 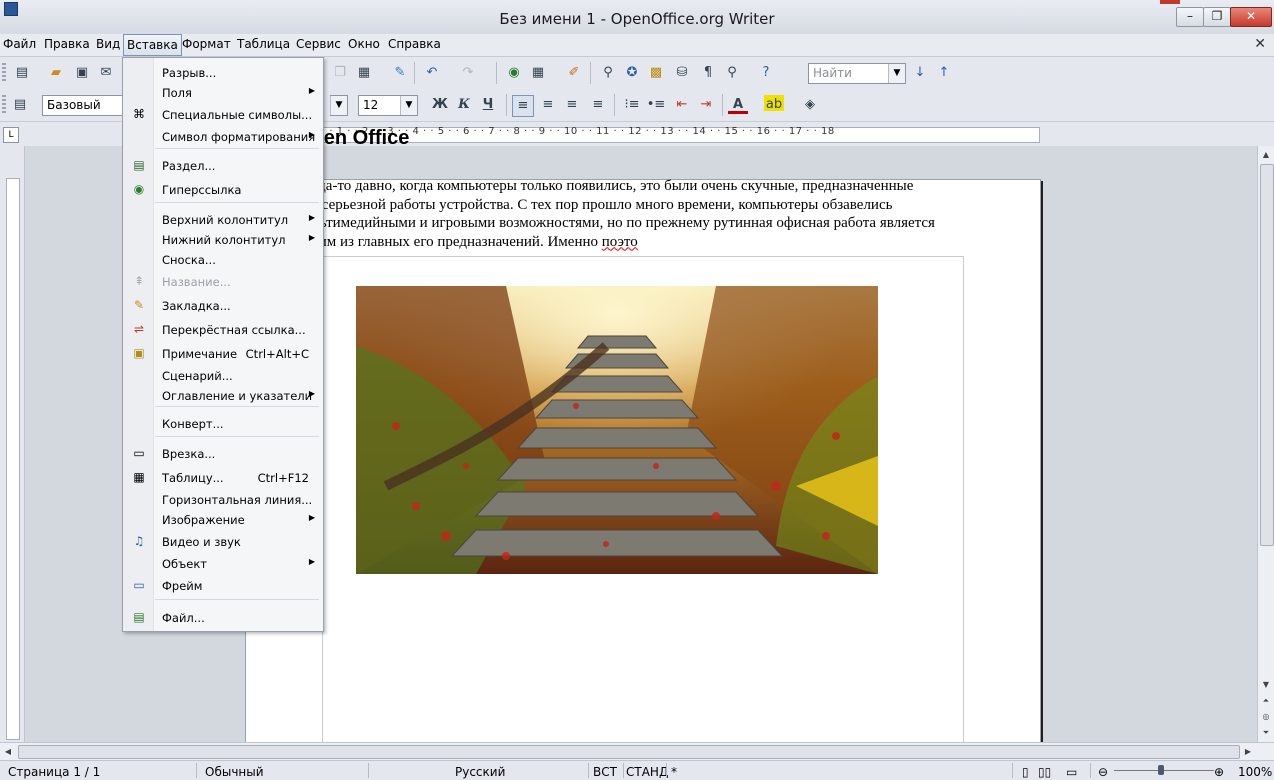 What do you see at coordinates (1248, 752) in the screenshot?
I see `scroll-right-icon: ▶` at bounding box center [1248, 752].